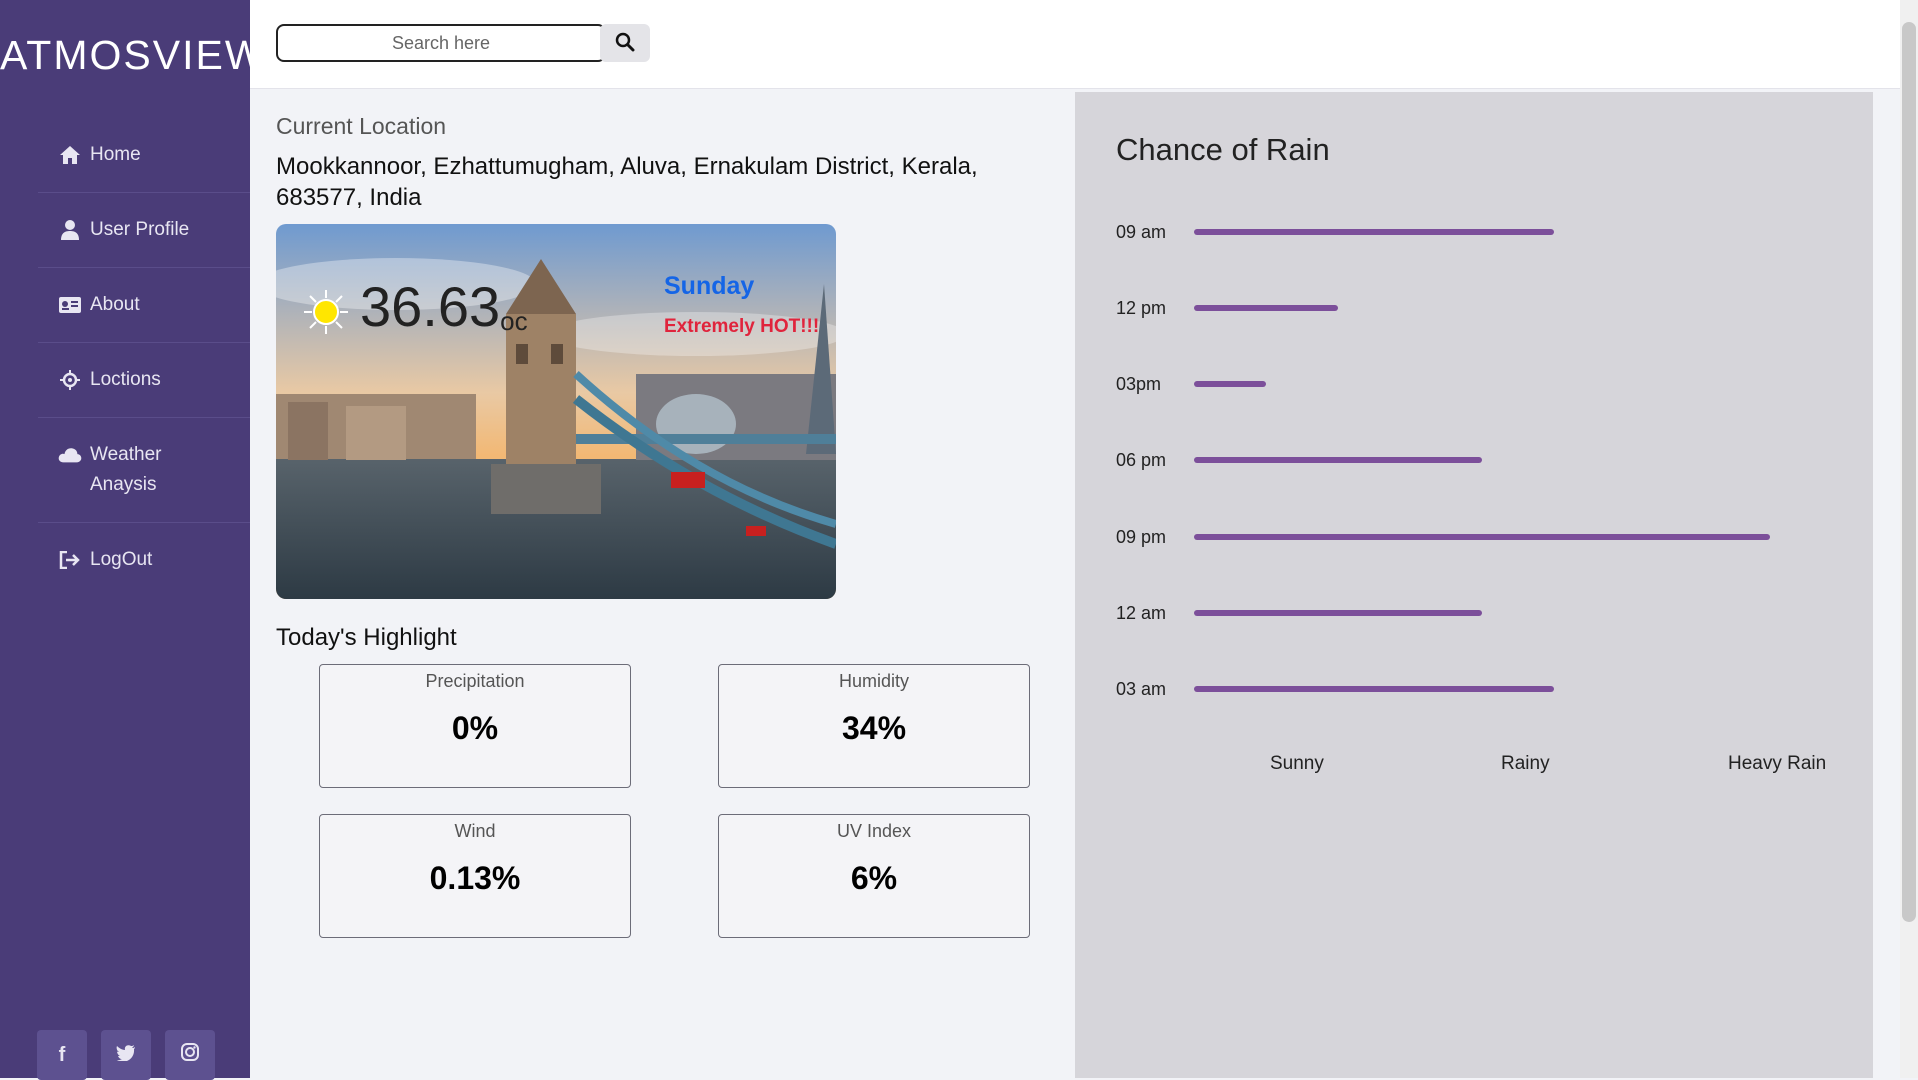  What do you see at coordinates (366, 637) in the screenshot?
I see `highlights-heading: Today's Highlight` at bounding box center [366, 637].